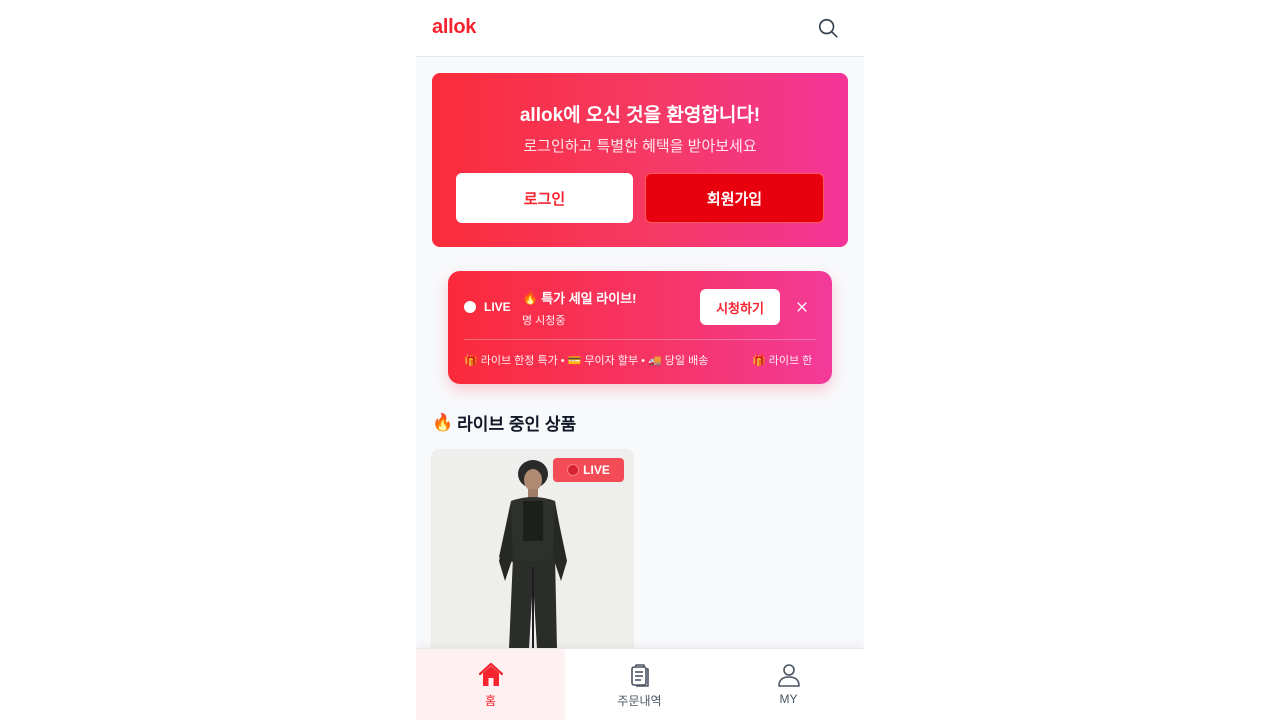 The image size is (1280, 720). I want to click on ticker-text-repeat: 🎁 라이브 한, so click(782, 361).